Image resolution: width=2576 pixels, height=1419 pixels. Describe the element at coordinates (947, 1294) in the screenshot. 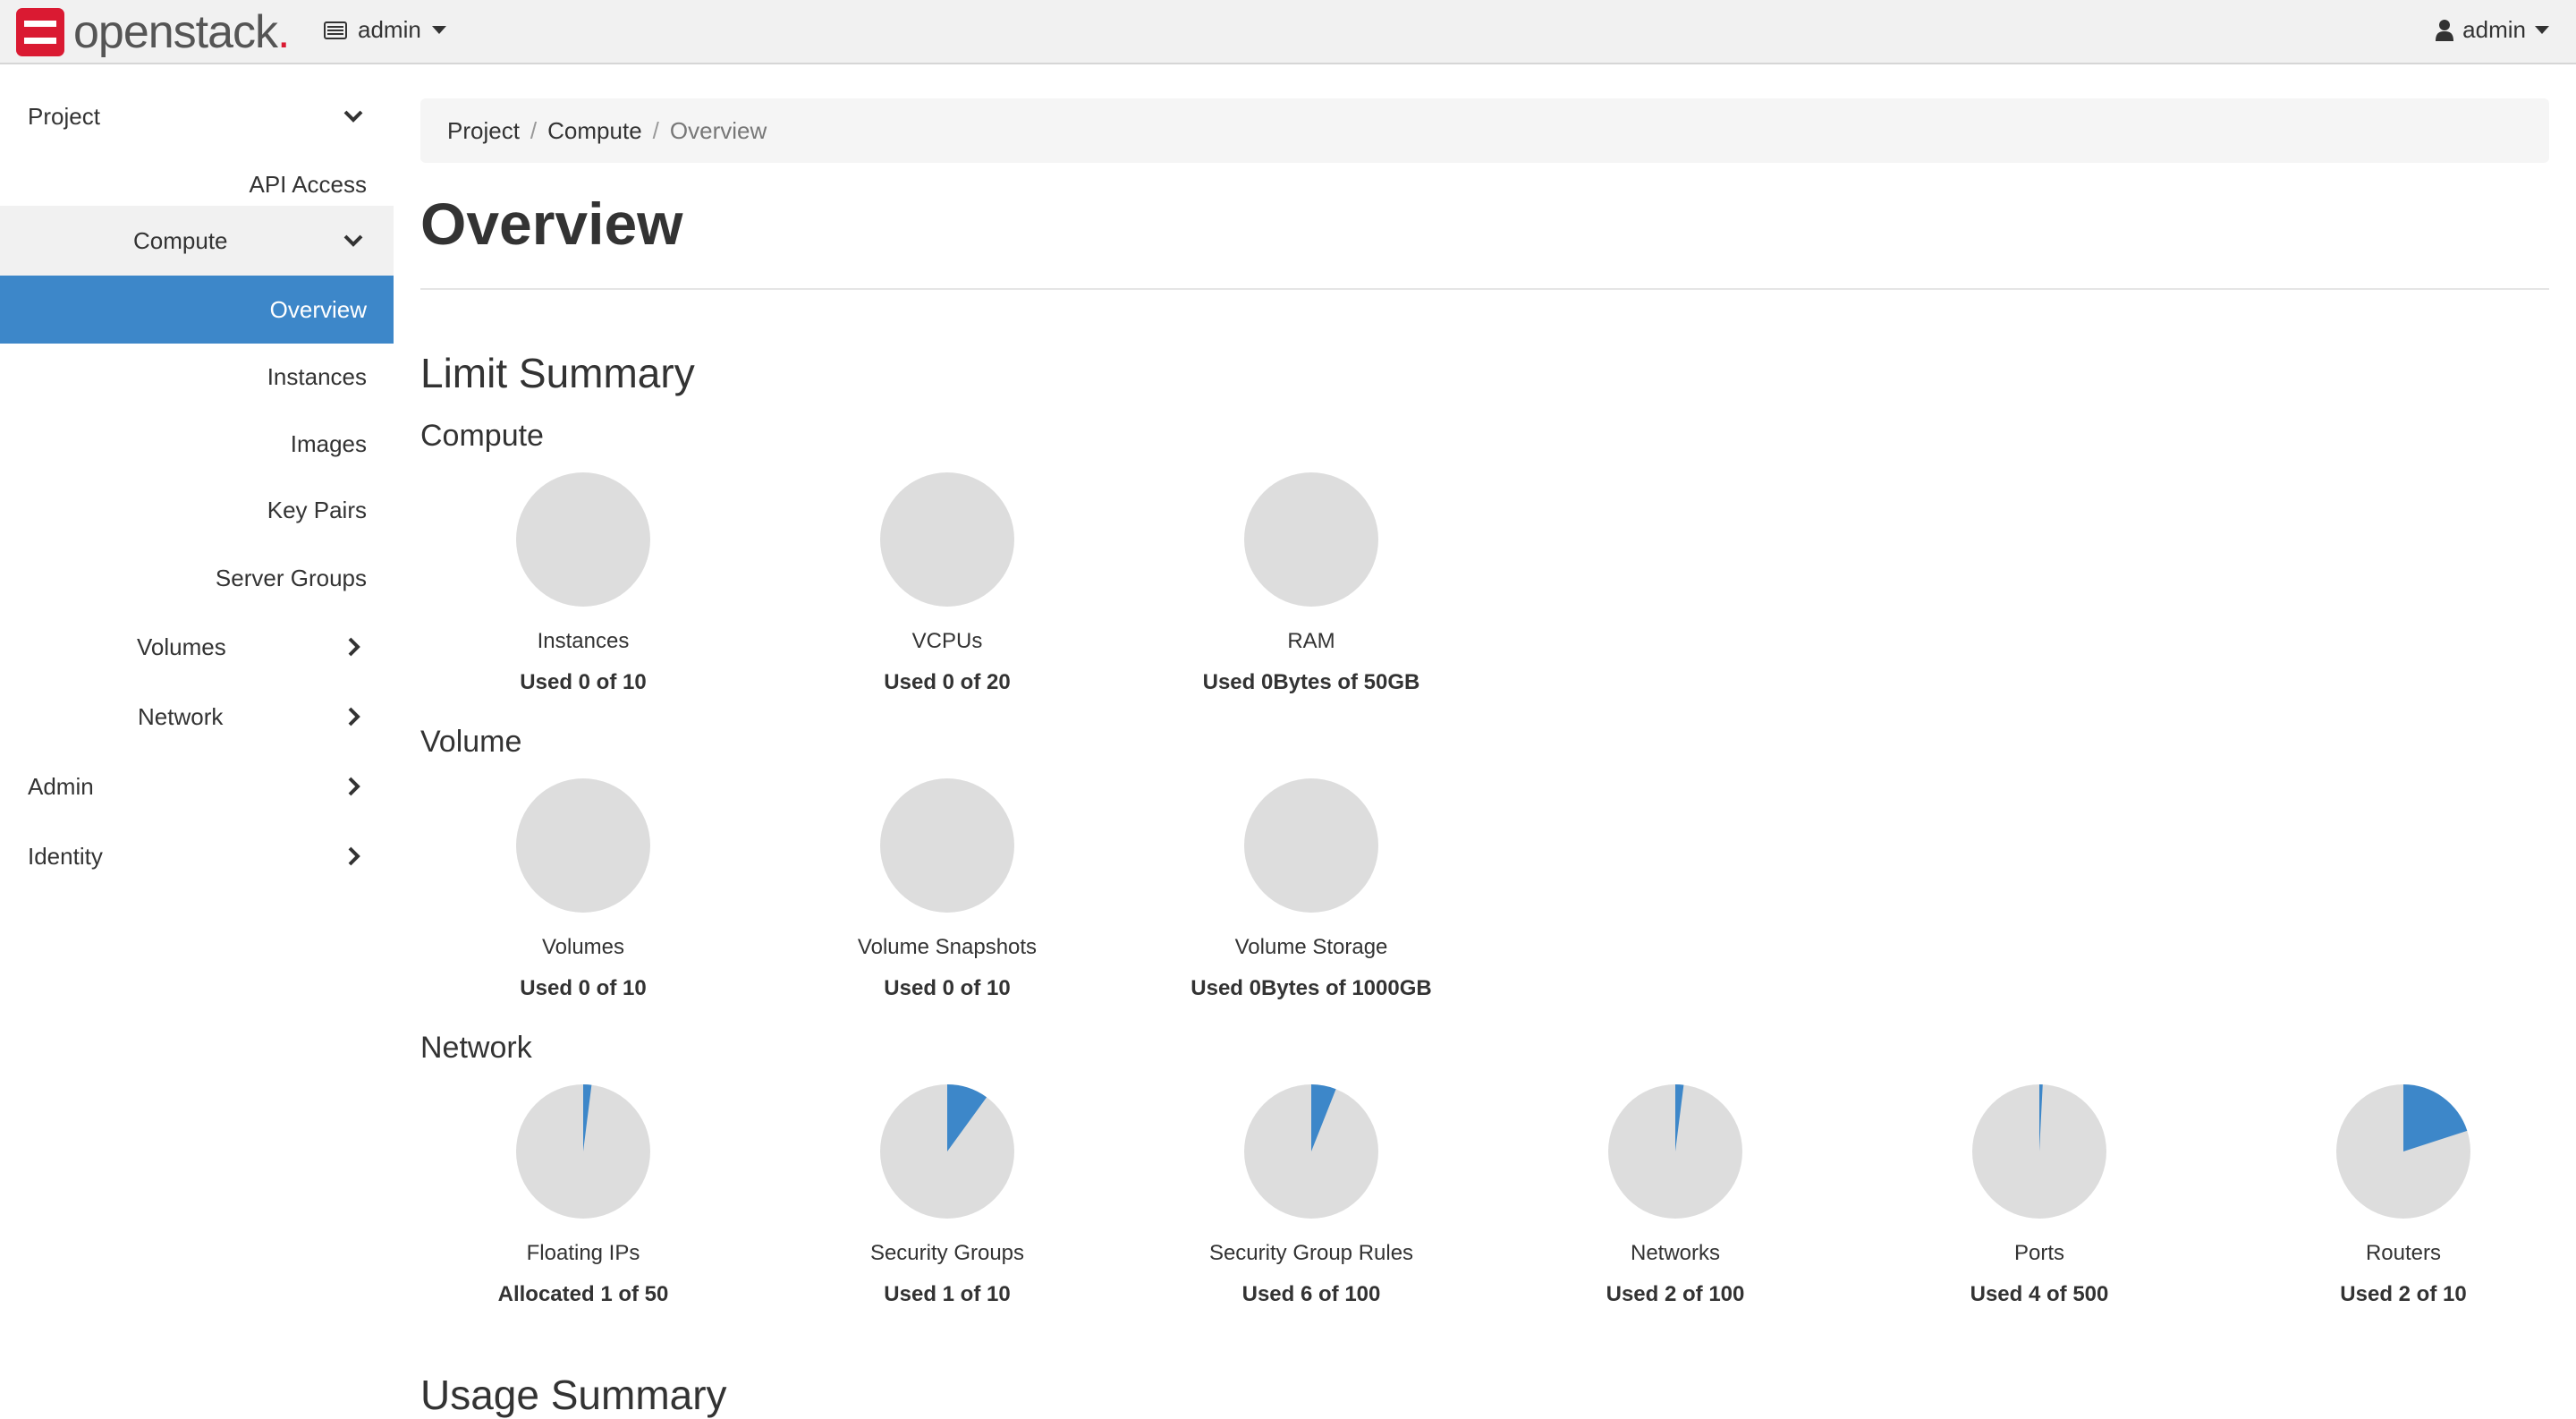

I see `quota-usage-text: Used 1 of 10` at that location.